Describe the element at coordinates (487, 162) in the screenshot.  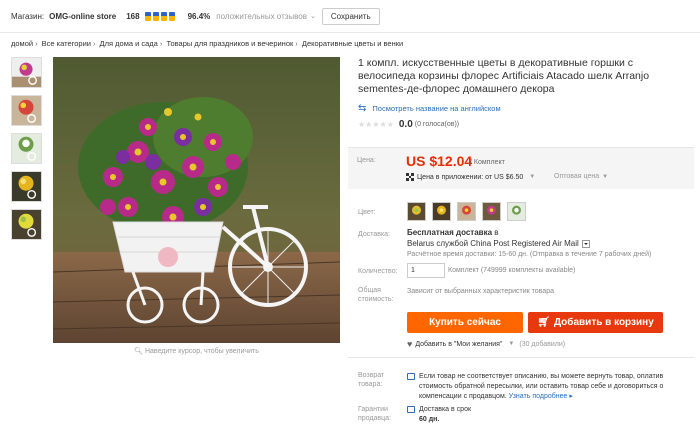
I see `price-unit: / Комплект` at that location.